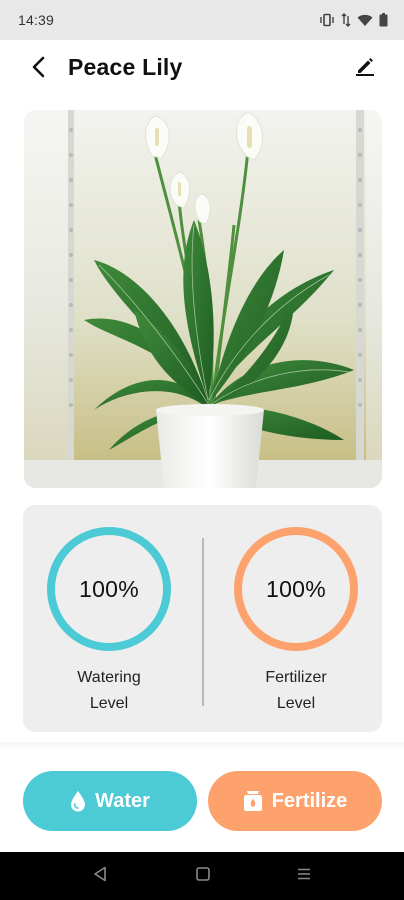  Describe the element at coordinates (253, 801) in the screenshot. I see `fertilizer-bag-icon` at that location.